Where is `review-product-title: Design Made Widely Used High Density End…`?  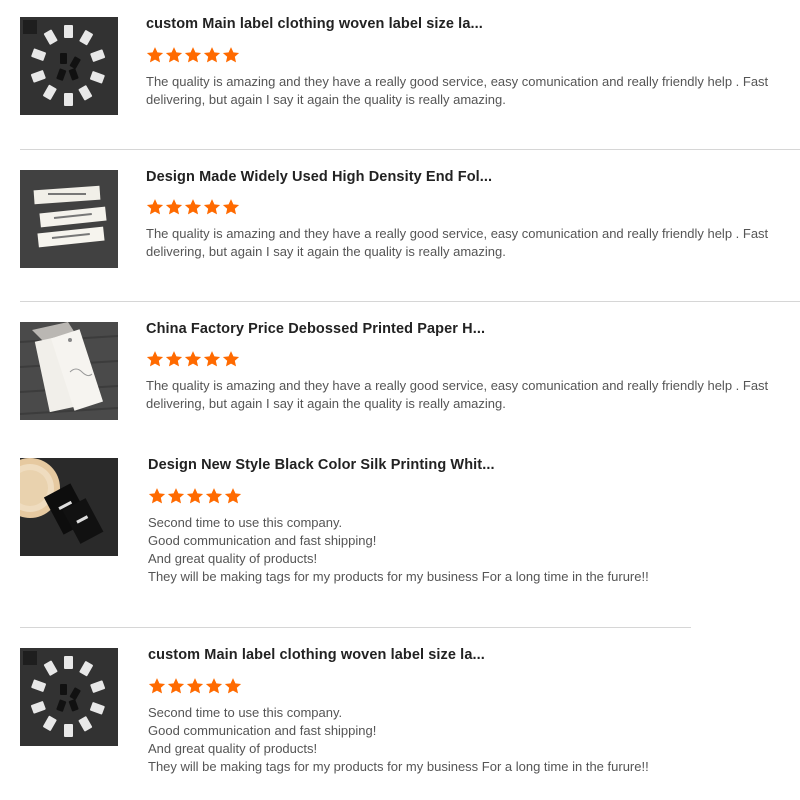 review-product-title: Design Made Widely Used High Density End… is located at coordinates (319, 177).